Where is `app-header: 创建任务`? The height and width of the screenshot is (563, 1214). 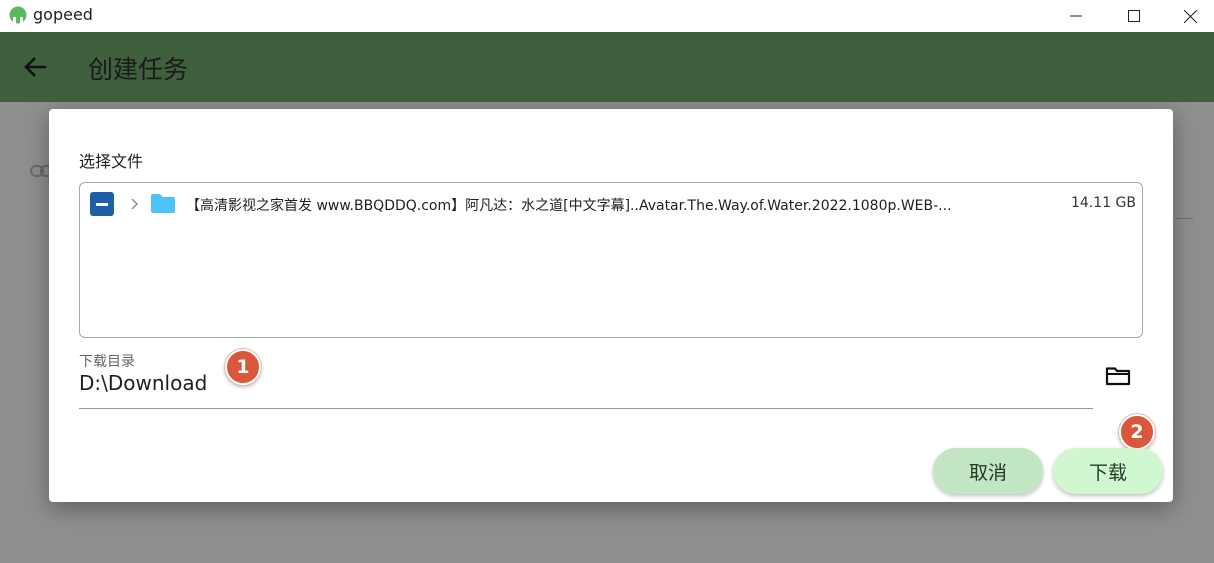
app-header: 创建任务 is located at coordinates (607, 67).